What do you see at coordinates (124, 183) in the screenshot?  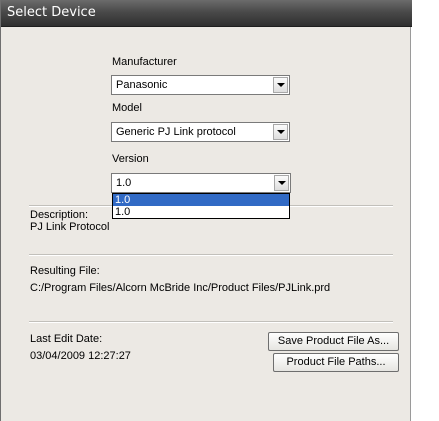 I see `version-value: 1.0` at bounding box center [124, 183].